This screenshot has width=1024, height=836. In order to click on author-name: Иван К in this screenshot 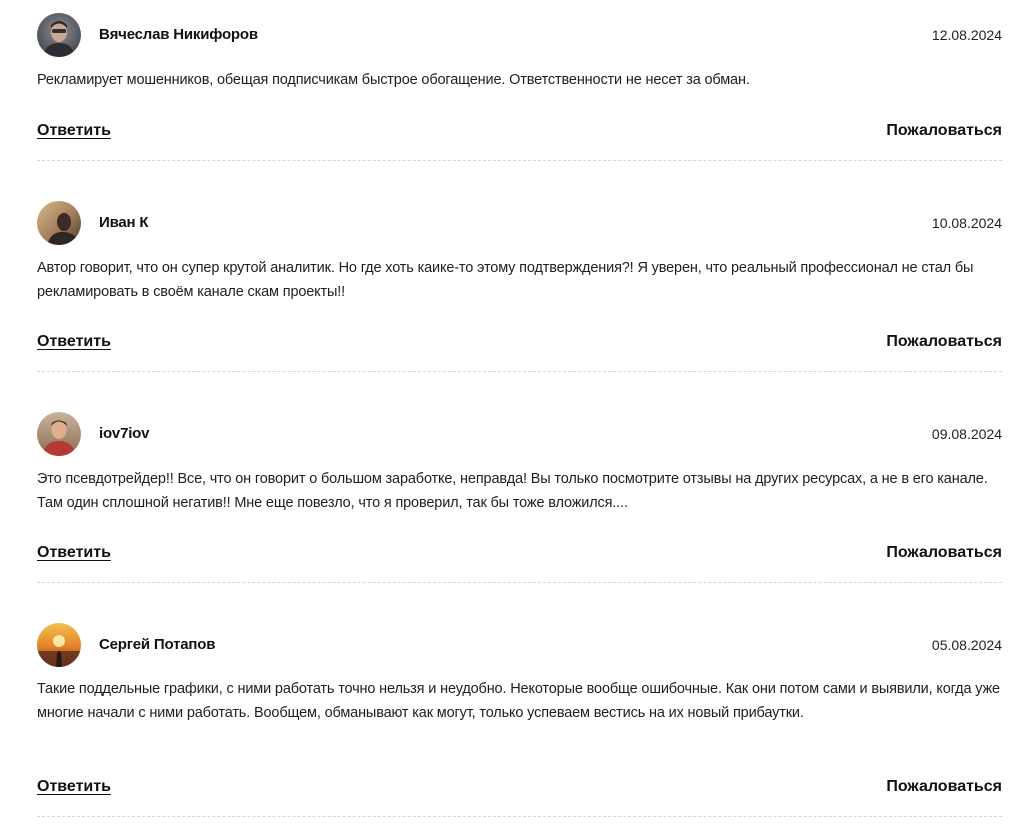, I will do `click(124, 222)`.